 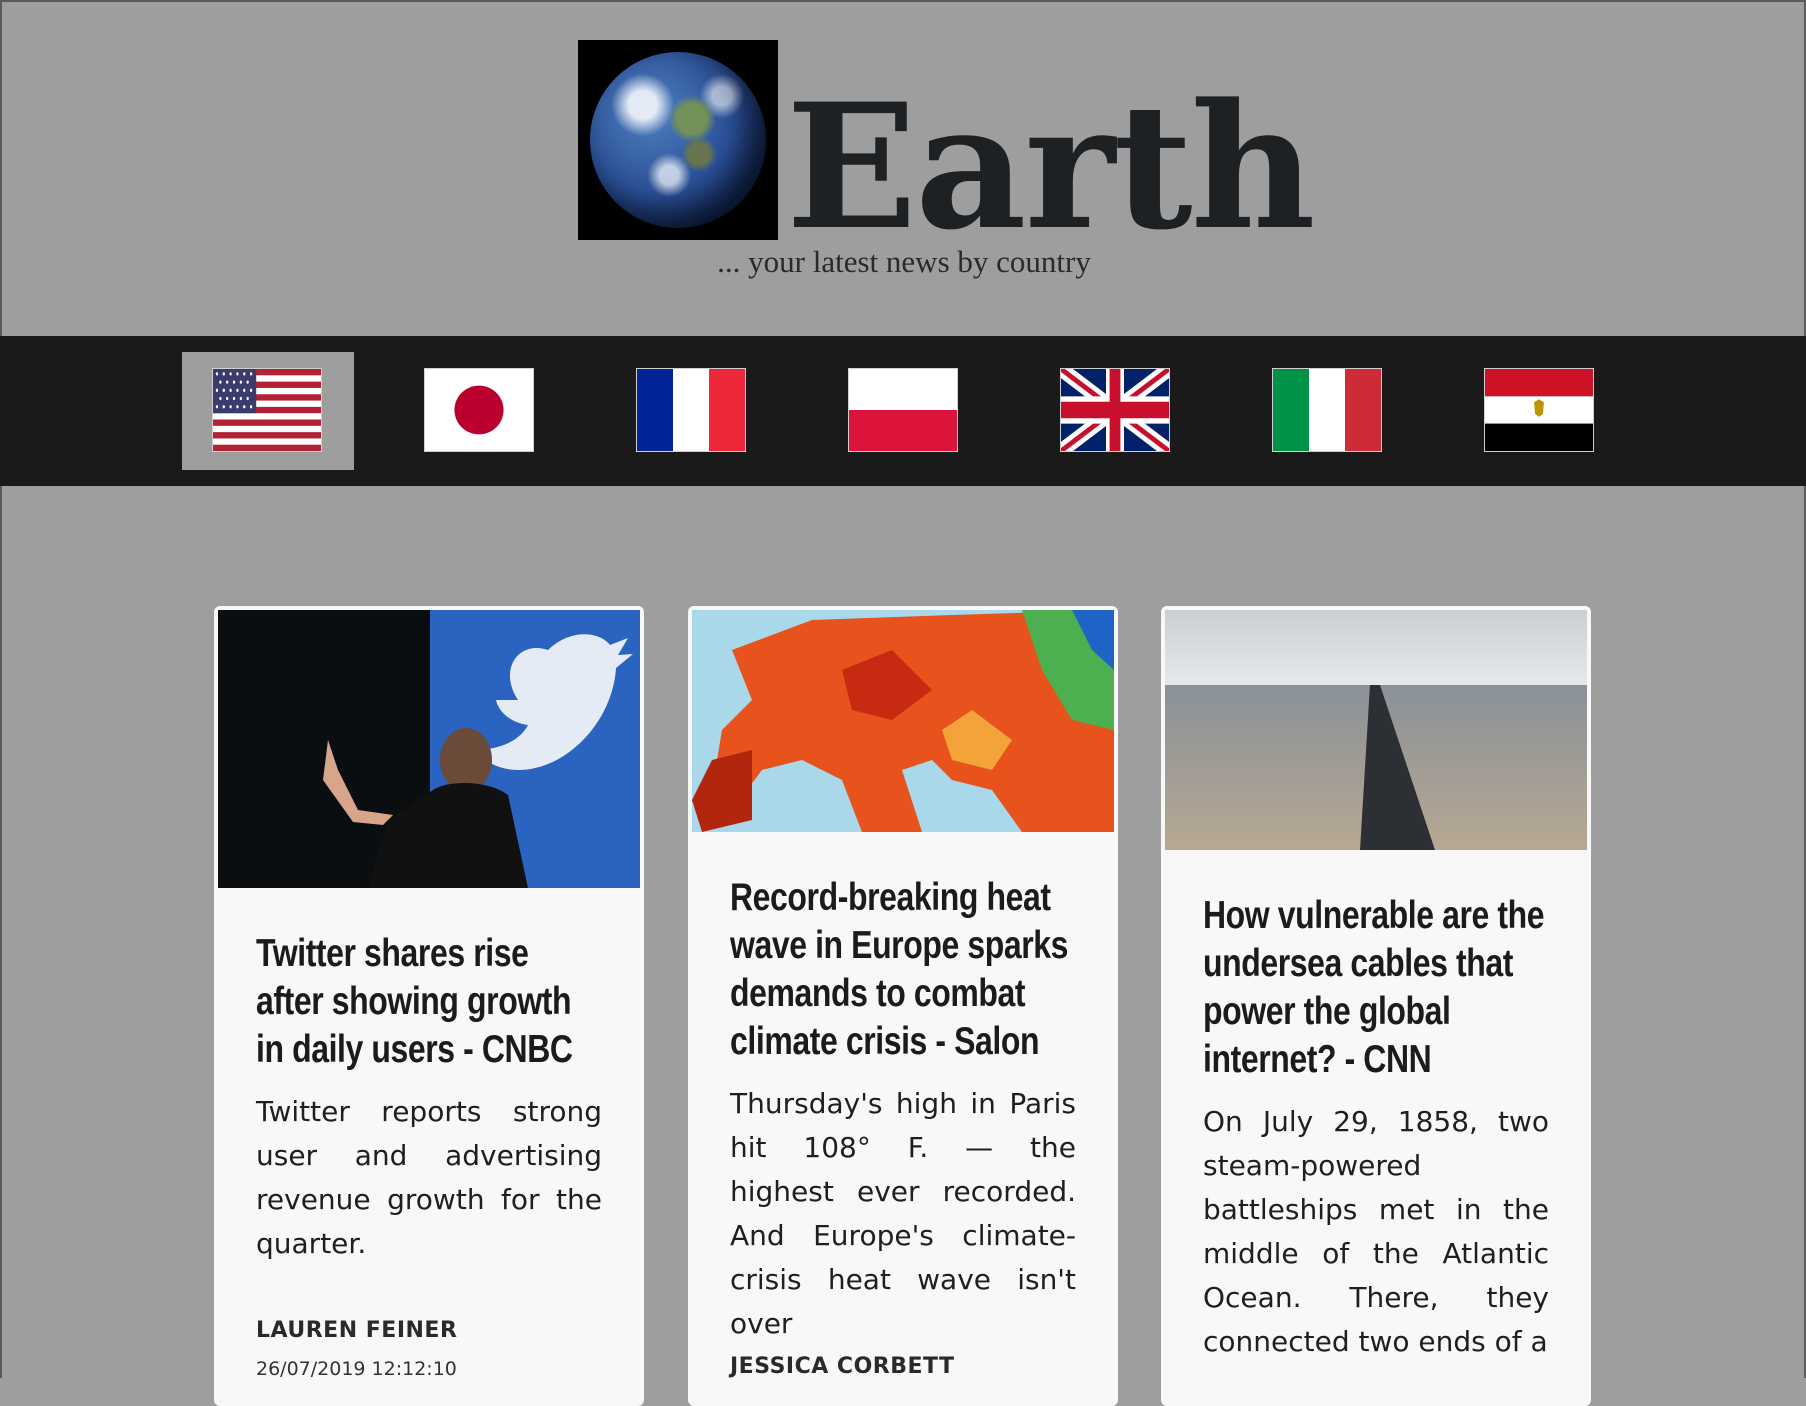 I want to click on france-flag-icon, so click(x=691, y=410).